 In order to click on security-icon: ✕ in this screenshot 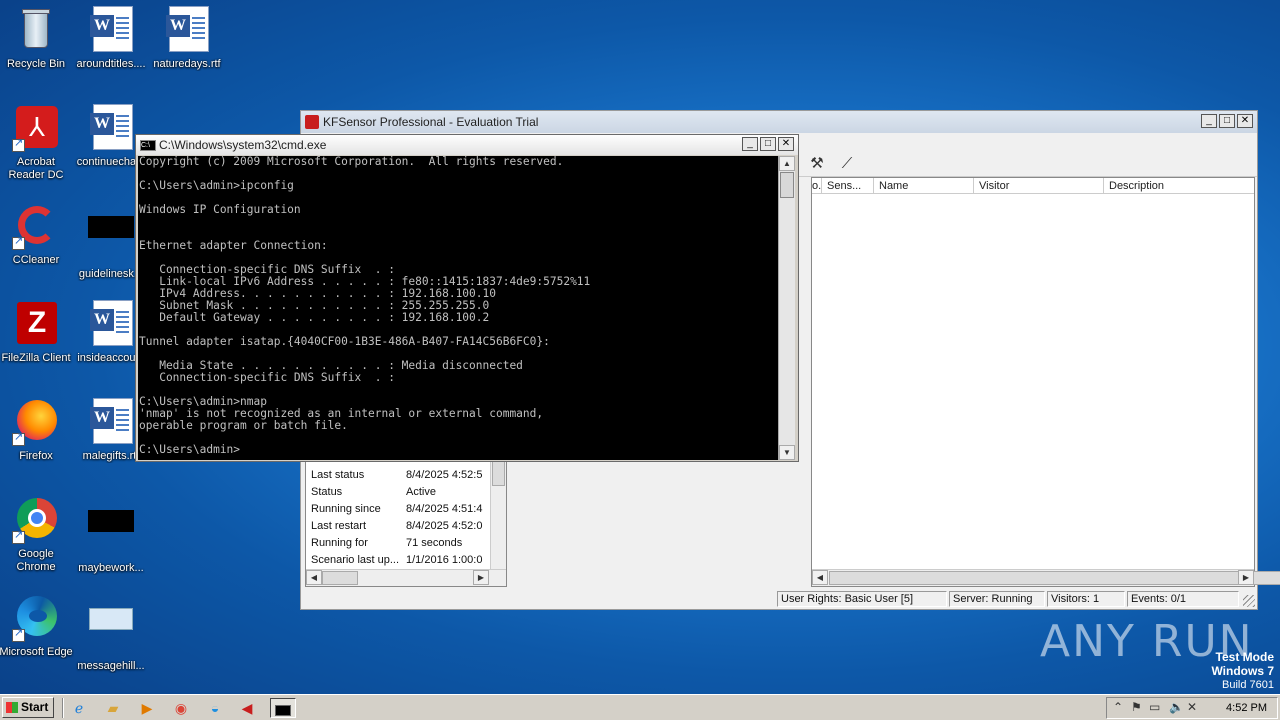, I will do `click(1192, 707)`.